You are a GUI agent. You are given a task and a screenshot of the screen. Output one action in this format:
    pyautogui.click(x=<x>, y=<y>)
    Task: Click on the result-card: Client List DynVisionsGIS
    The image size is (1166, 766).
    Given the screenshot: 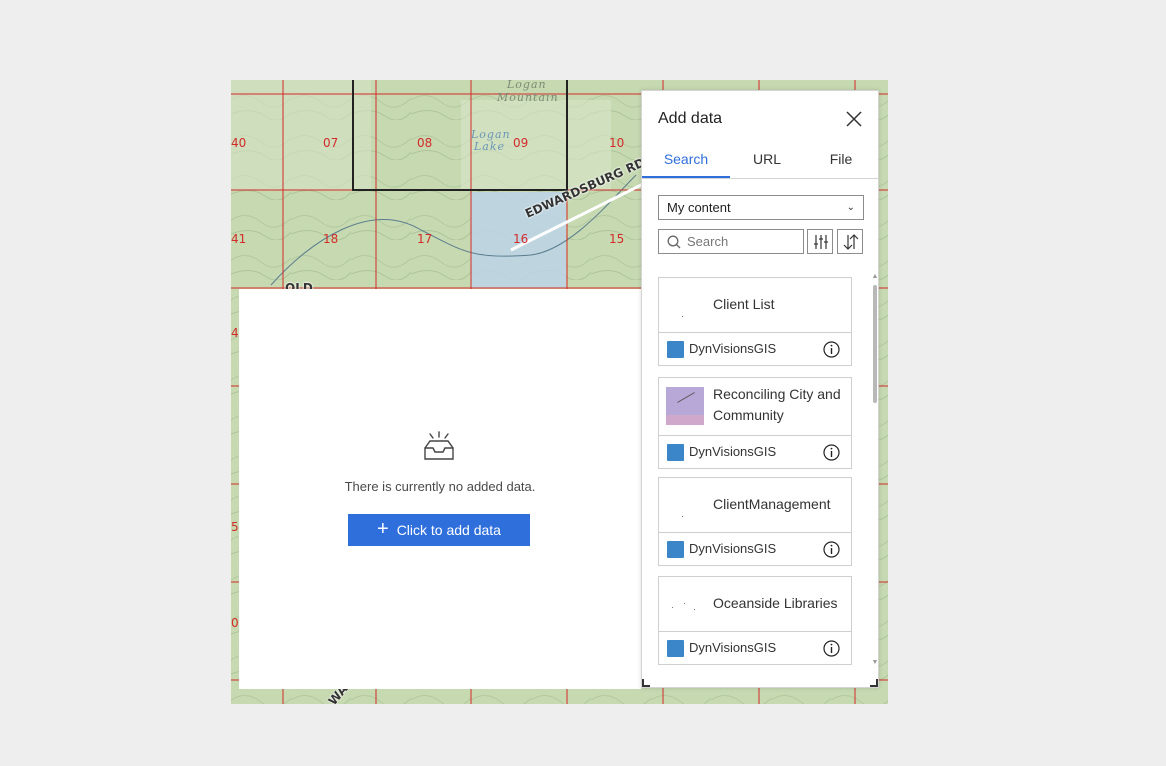 What is the action you would take?
    pyautogui.click(x=755, y=321)
    